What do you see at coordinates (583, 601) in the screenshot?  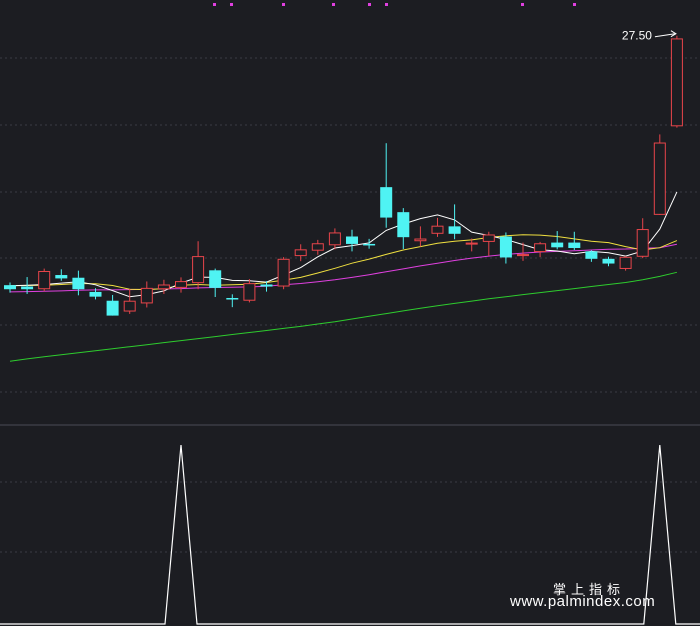 I see `watermark-url: www.palmindex.com` at bounding box center [583, 601].